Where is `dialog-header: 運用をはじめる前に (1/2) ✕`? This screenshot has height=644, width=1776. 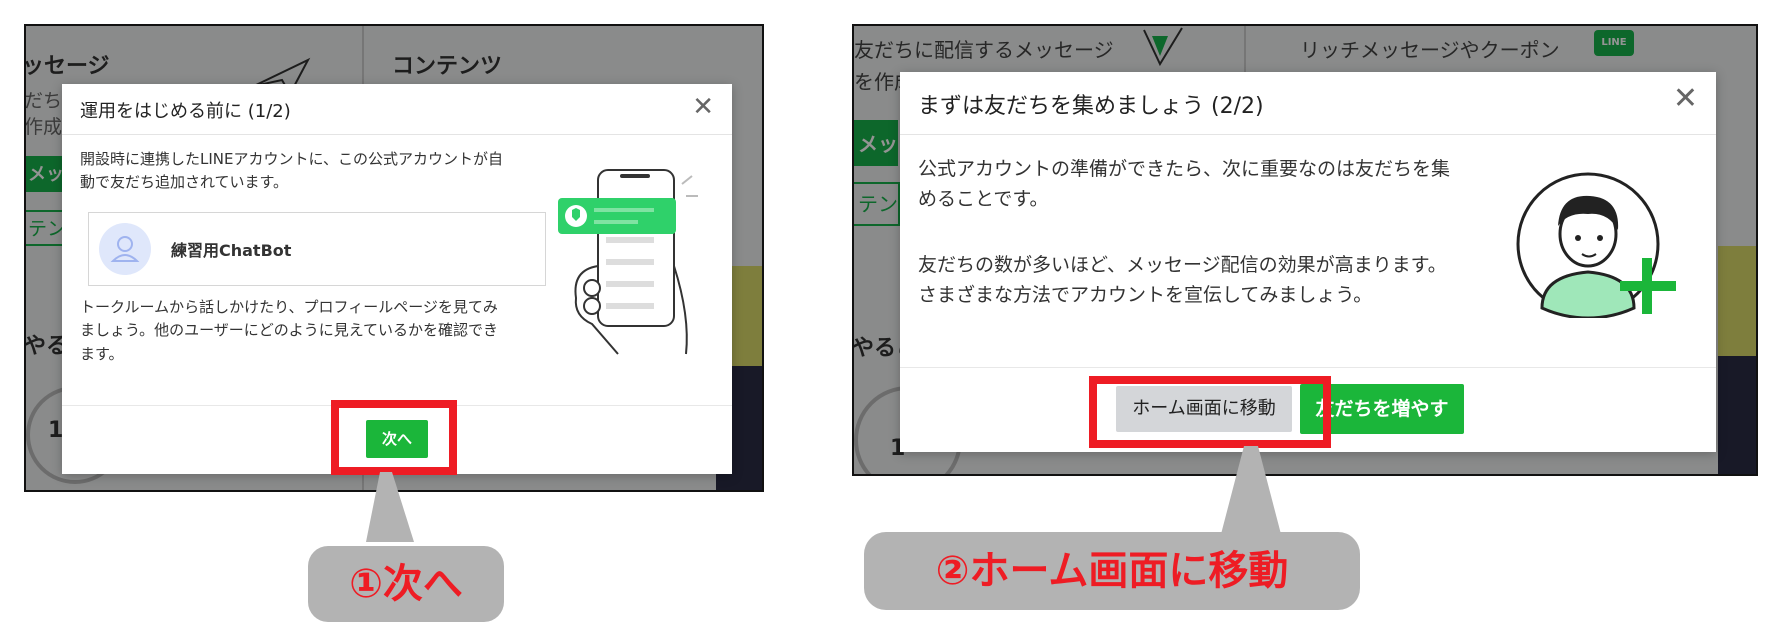 dialog-header: 運用をはじめる前に (1/2) ✕ is located at coordinates (397, 109).